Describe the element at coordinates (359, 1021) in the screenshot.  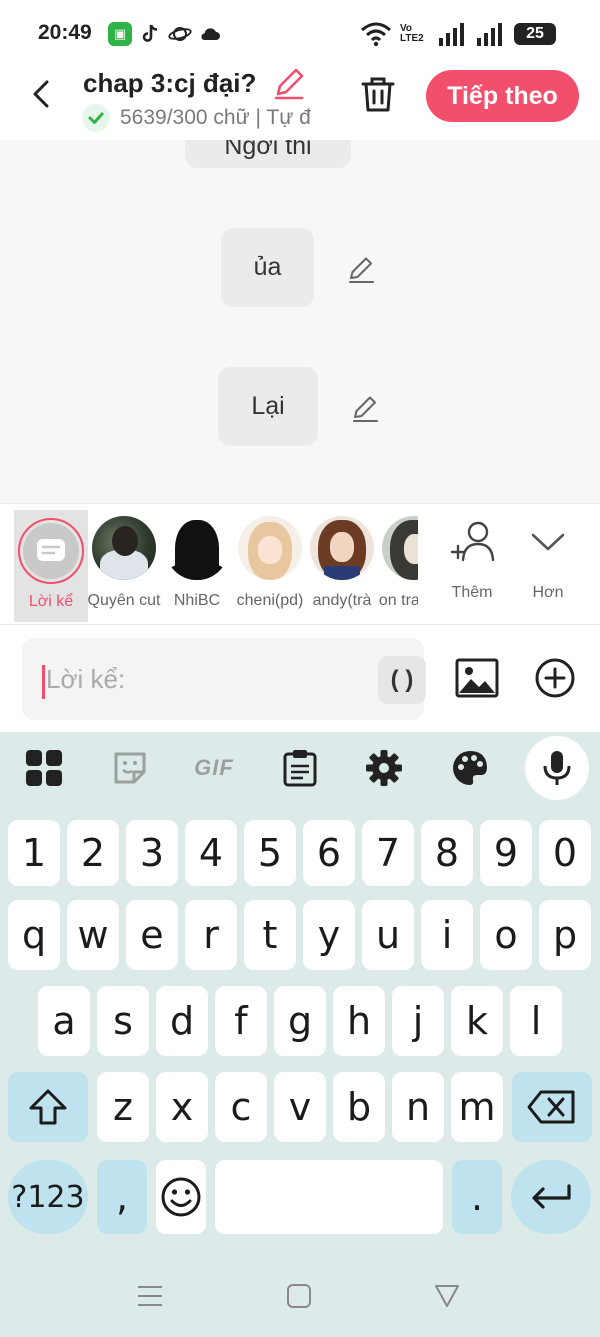
I see `key-h: h` at that location.